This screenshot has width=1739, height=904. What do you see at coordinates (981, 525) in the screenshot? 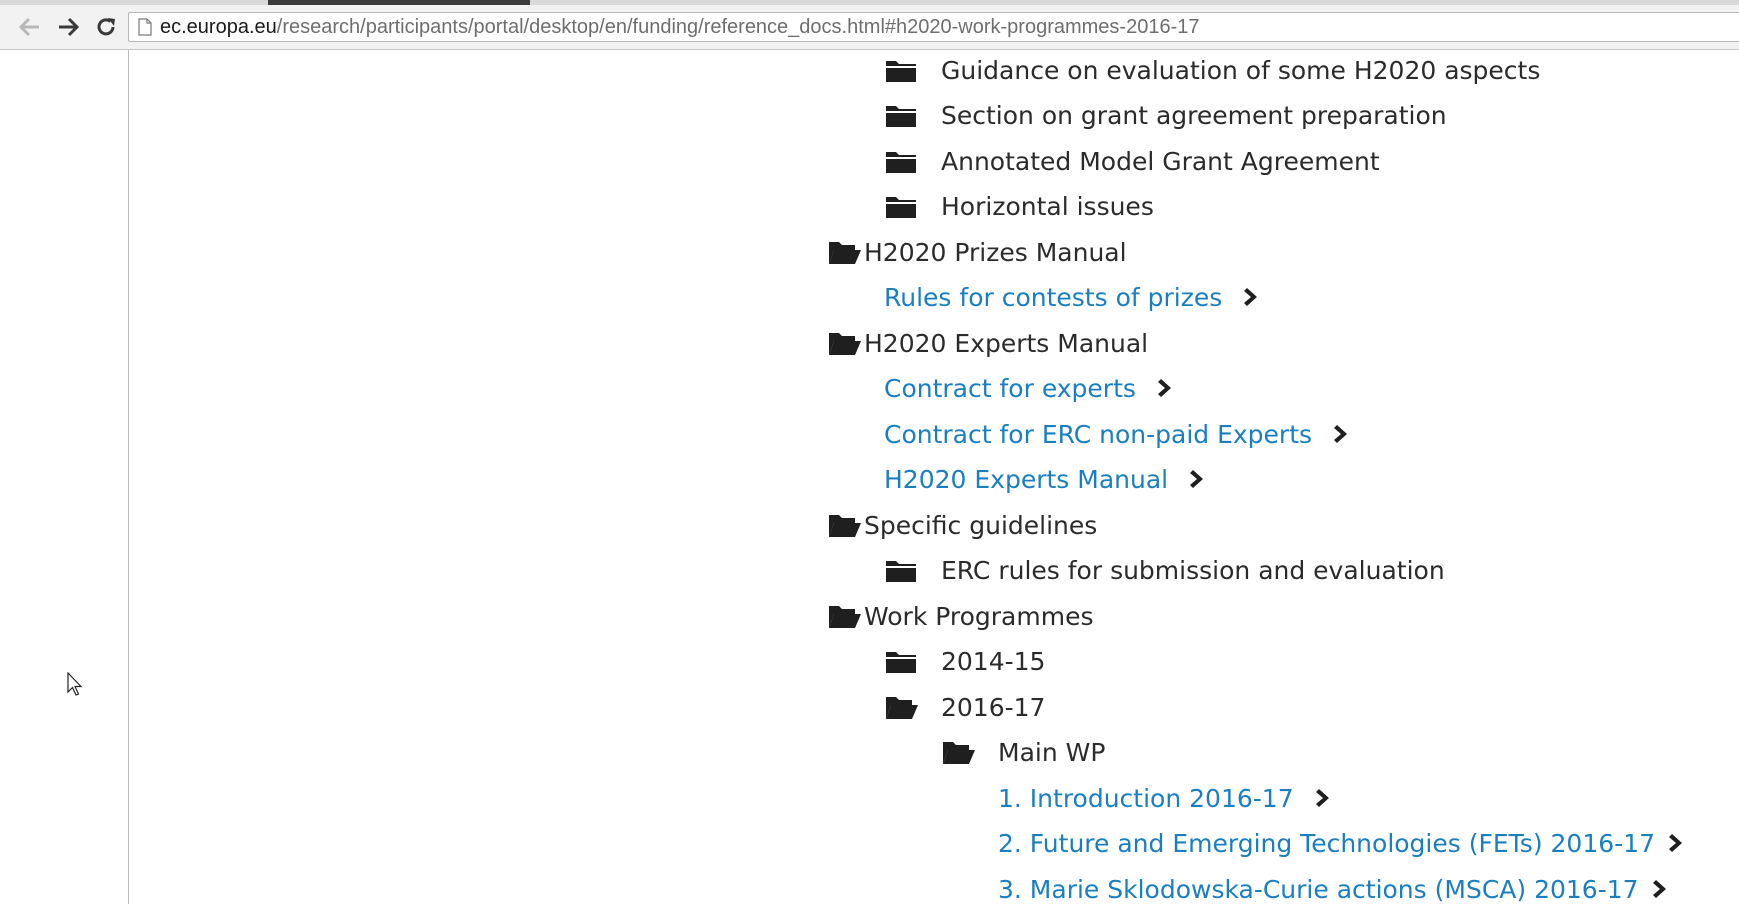
I see `tree-item-label: Specific guidelines` at bounding box center [981, 525].